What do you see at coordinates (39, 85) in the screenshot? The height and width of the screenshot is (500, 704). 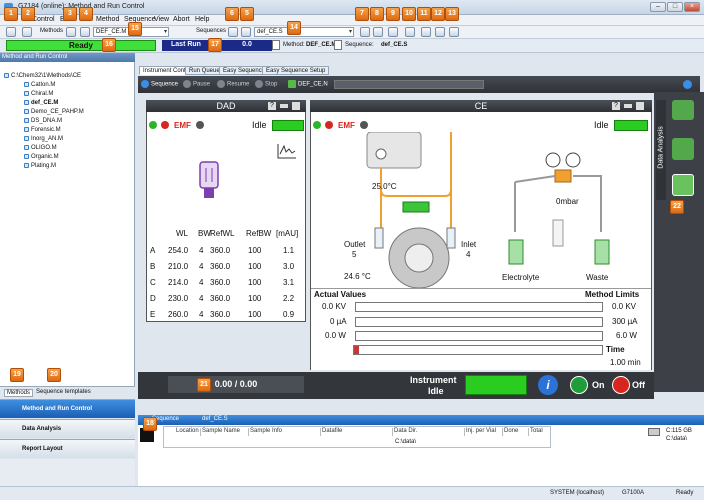 I see `tree-item: CatIon.M` at bounding box center [39, 85].